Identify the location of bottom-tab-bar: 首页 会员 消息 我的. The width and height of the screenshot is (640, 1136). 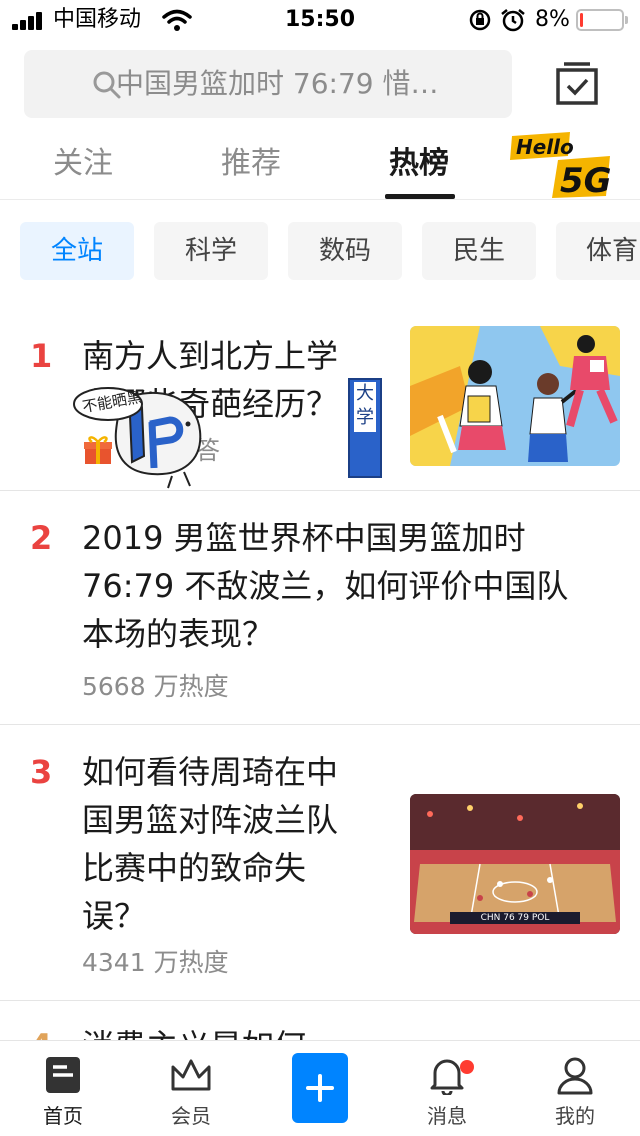
(320, 1088).